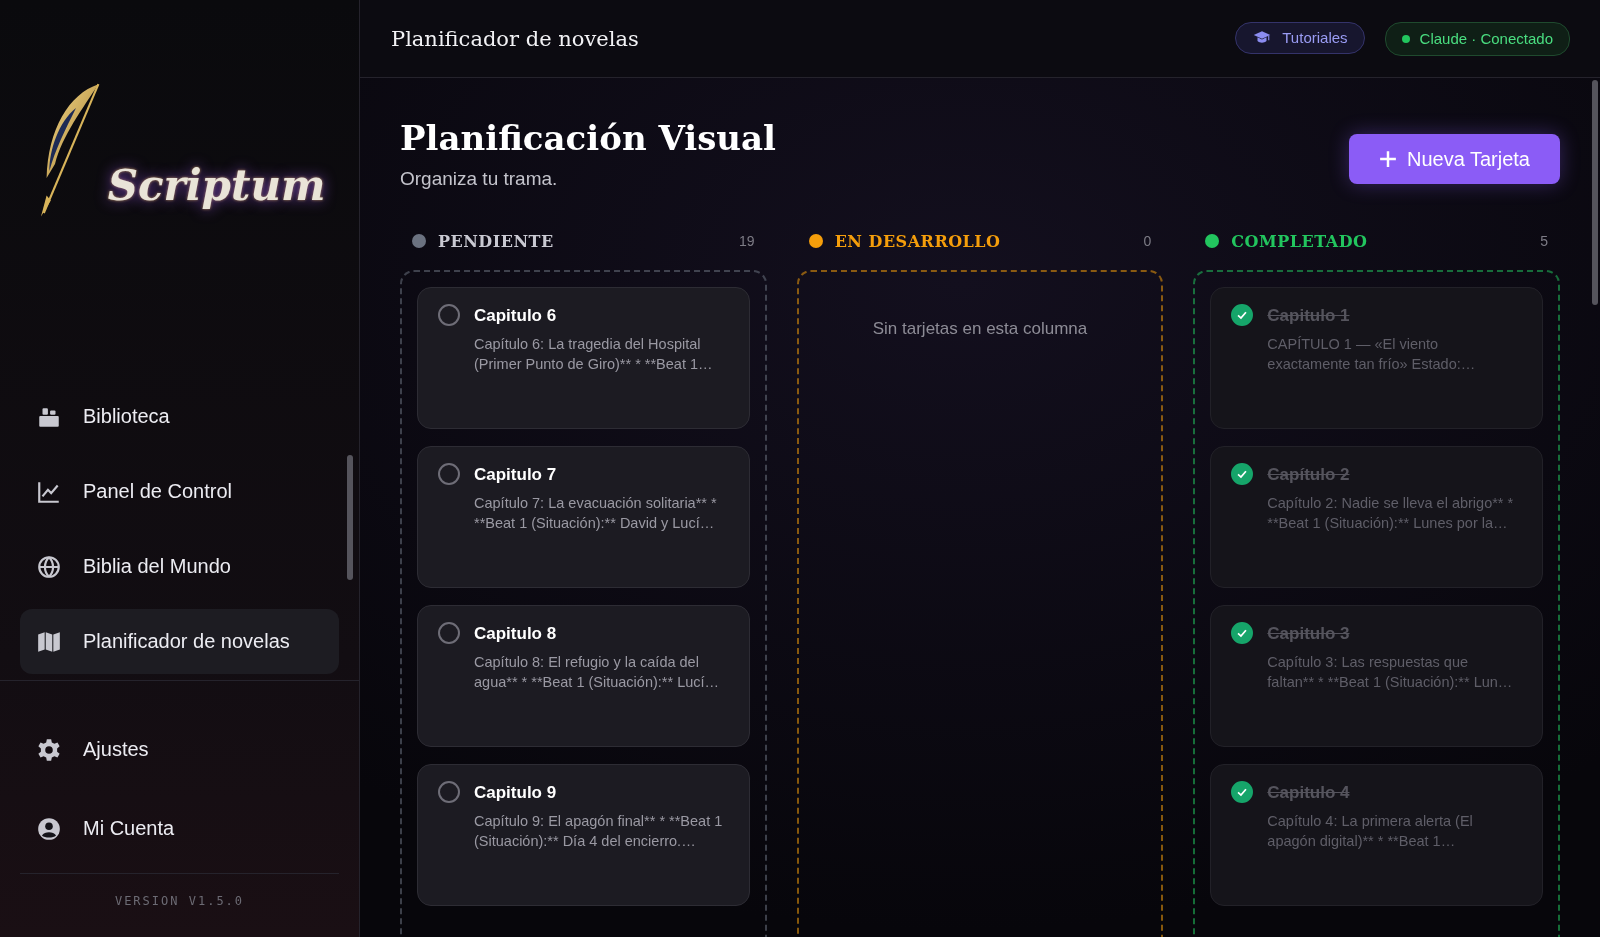 Image resolution: width=1600 pixels, height=937 pixels. I want to click on logo-text: Scriptum, so click(216, 185).